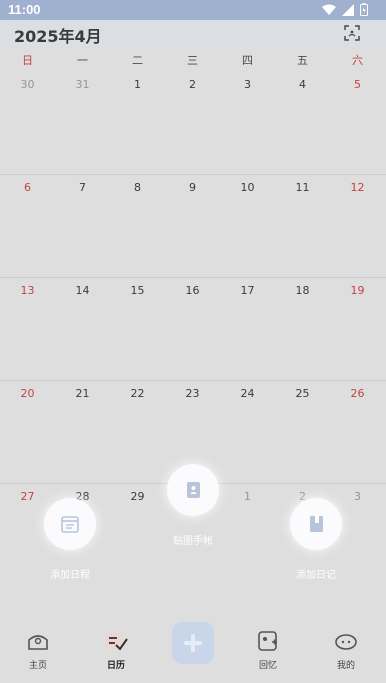 The width and height of the screenshot is (386, 683). What do you see at coordinates (267, 666) in the screenshot?
I see `nav-memory-label: 回忆` at bounding box center [267, 666].